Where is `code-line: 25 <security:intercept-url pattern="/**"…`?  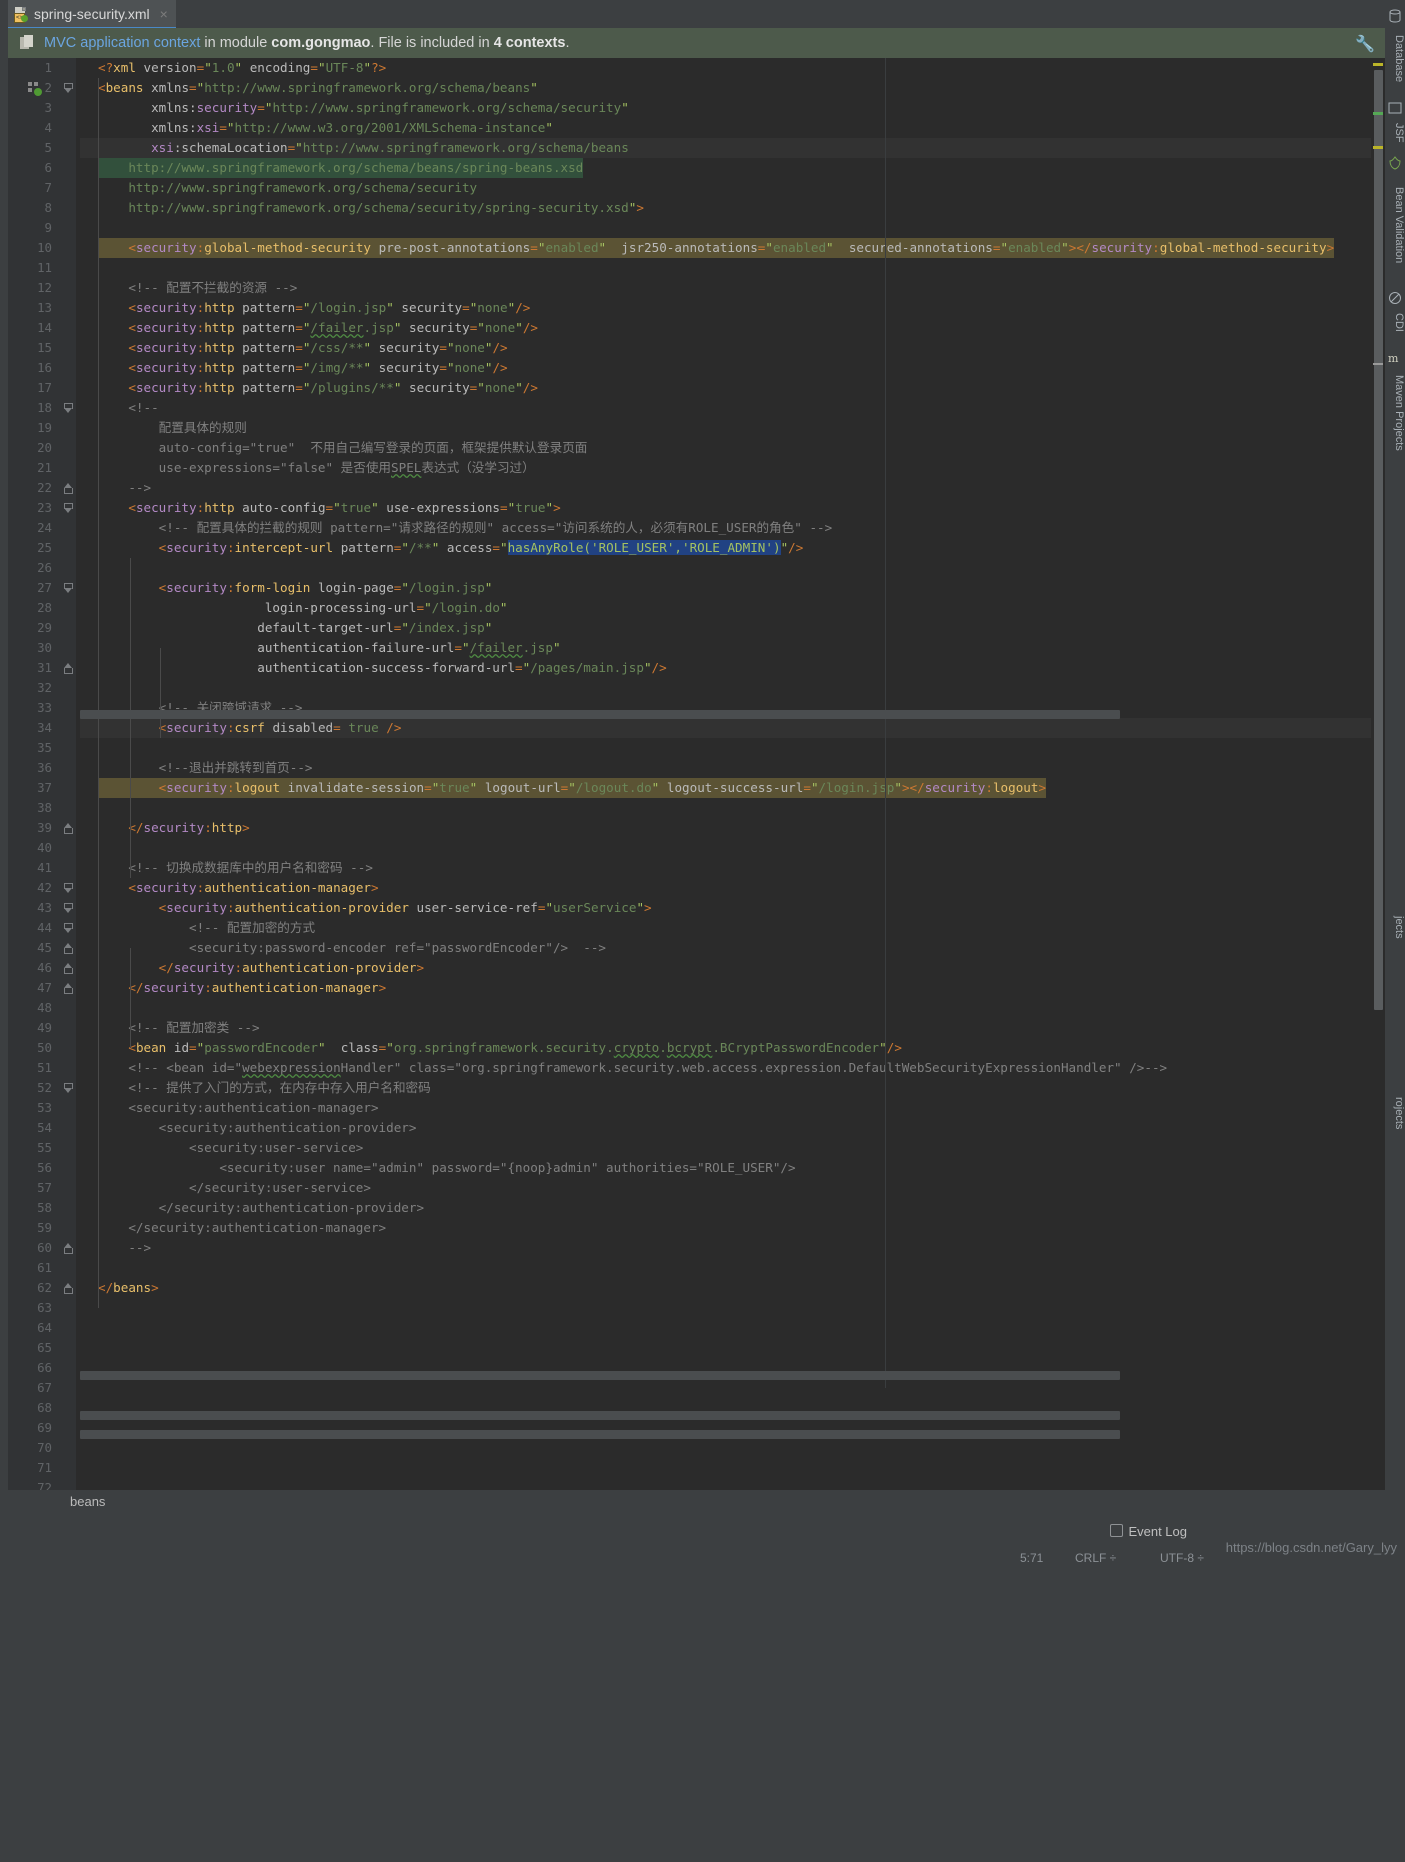 code-line: 25 <security:intercept-url pattern="/**"… is located at coordinates (696, 548).